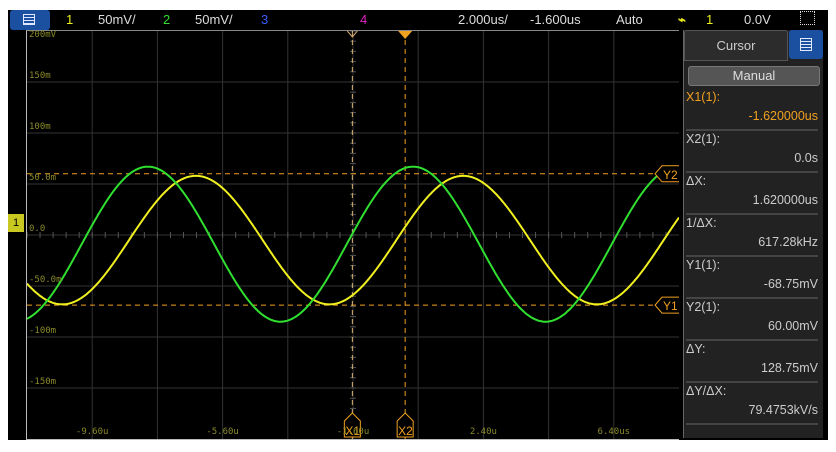  I want to click on trigger-level: 0.0V, so click(757, 19).